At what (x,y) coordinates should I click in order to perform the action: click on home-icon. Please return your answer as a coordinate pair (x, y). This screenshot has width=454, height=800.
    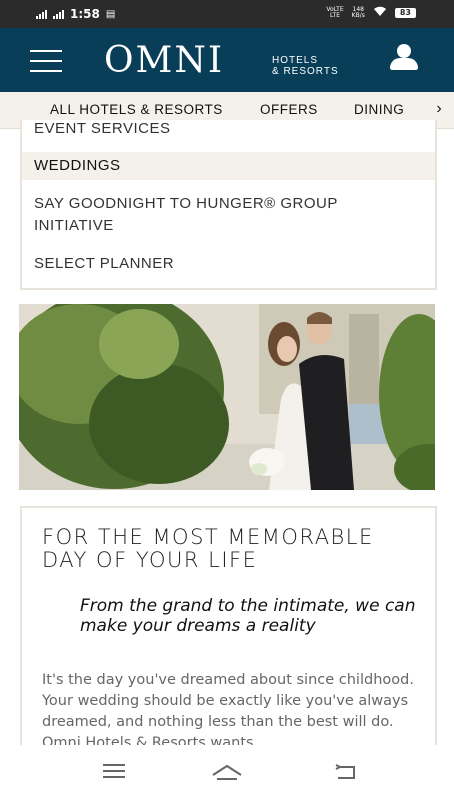
    Looking at the image, I should click on (227, 774).